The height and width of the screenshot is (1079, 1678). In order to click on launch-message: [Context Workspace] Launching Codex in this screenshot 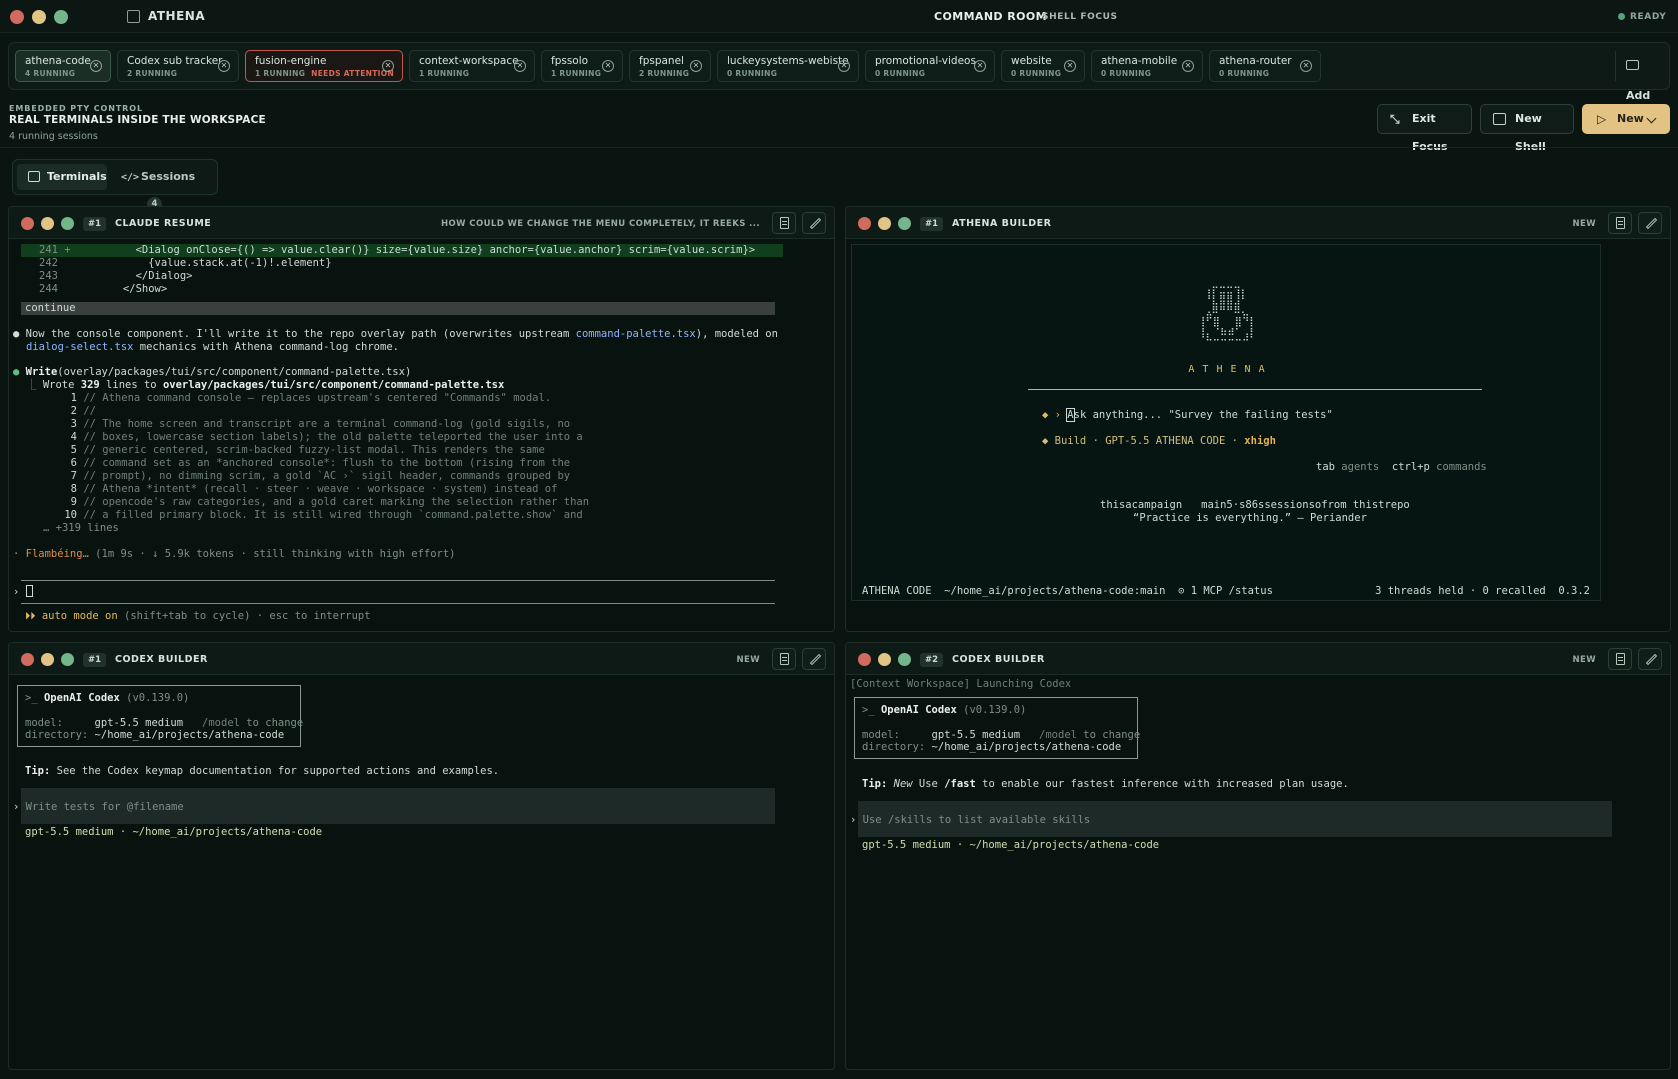, I will do `click(961, 684)`.